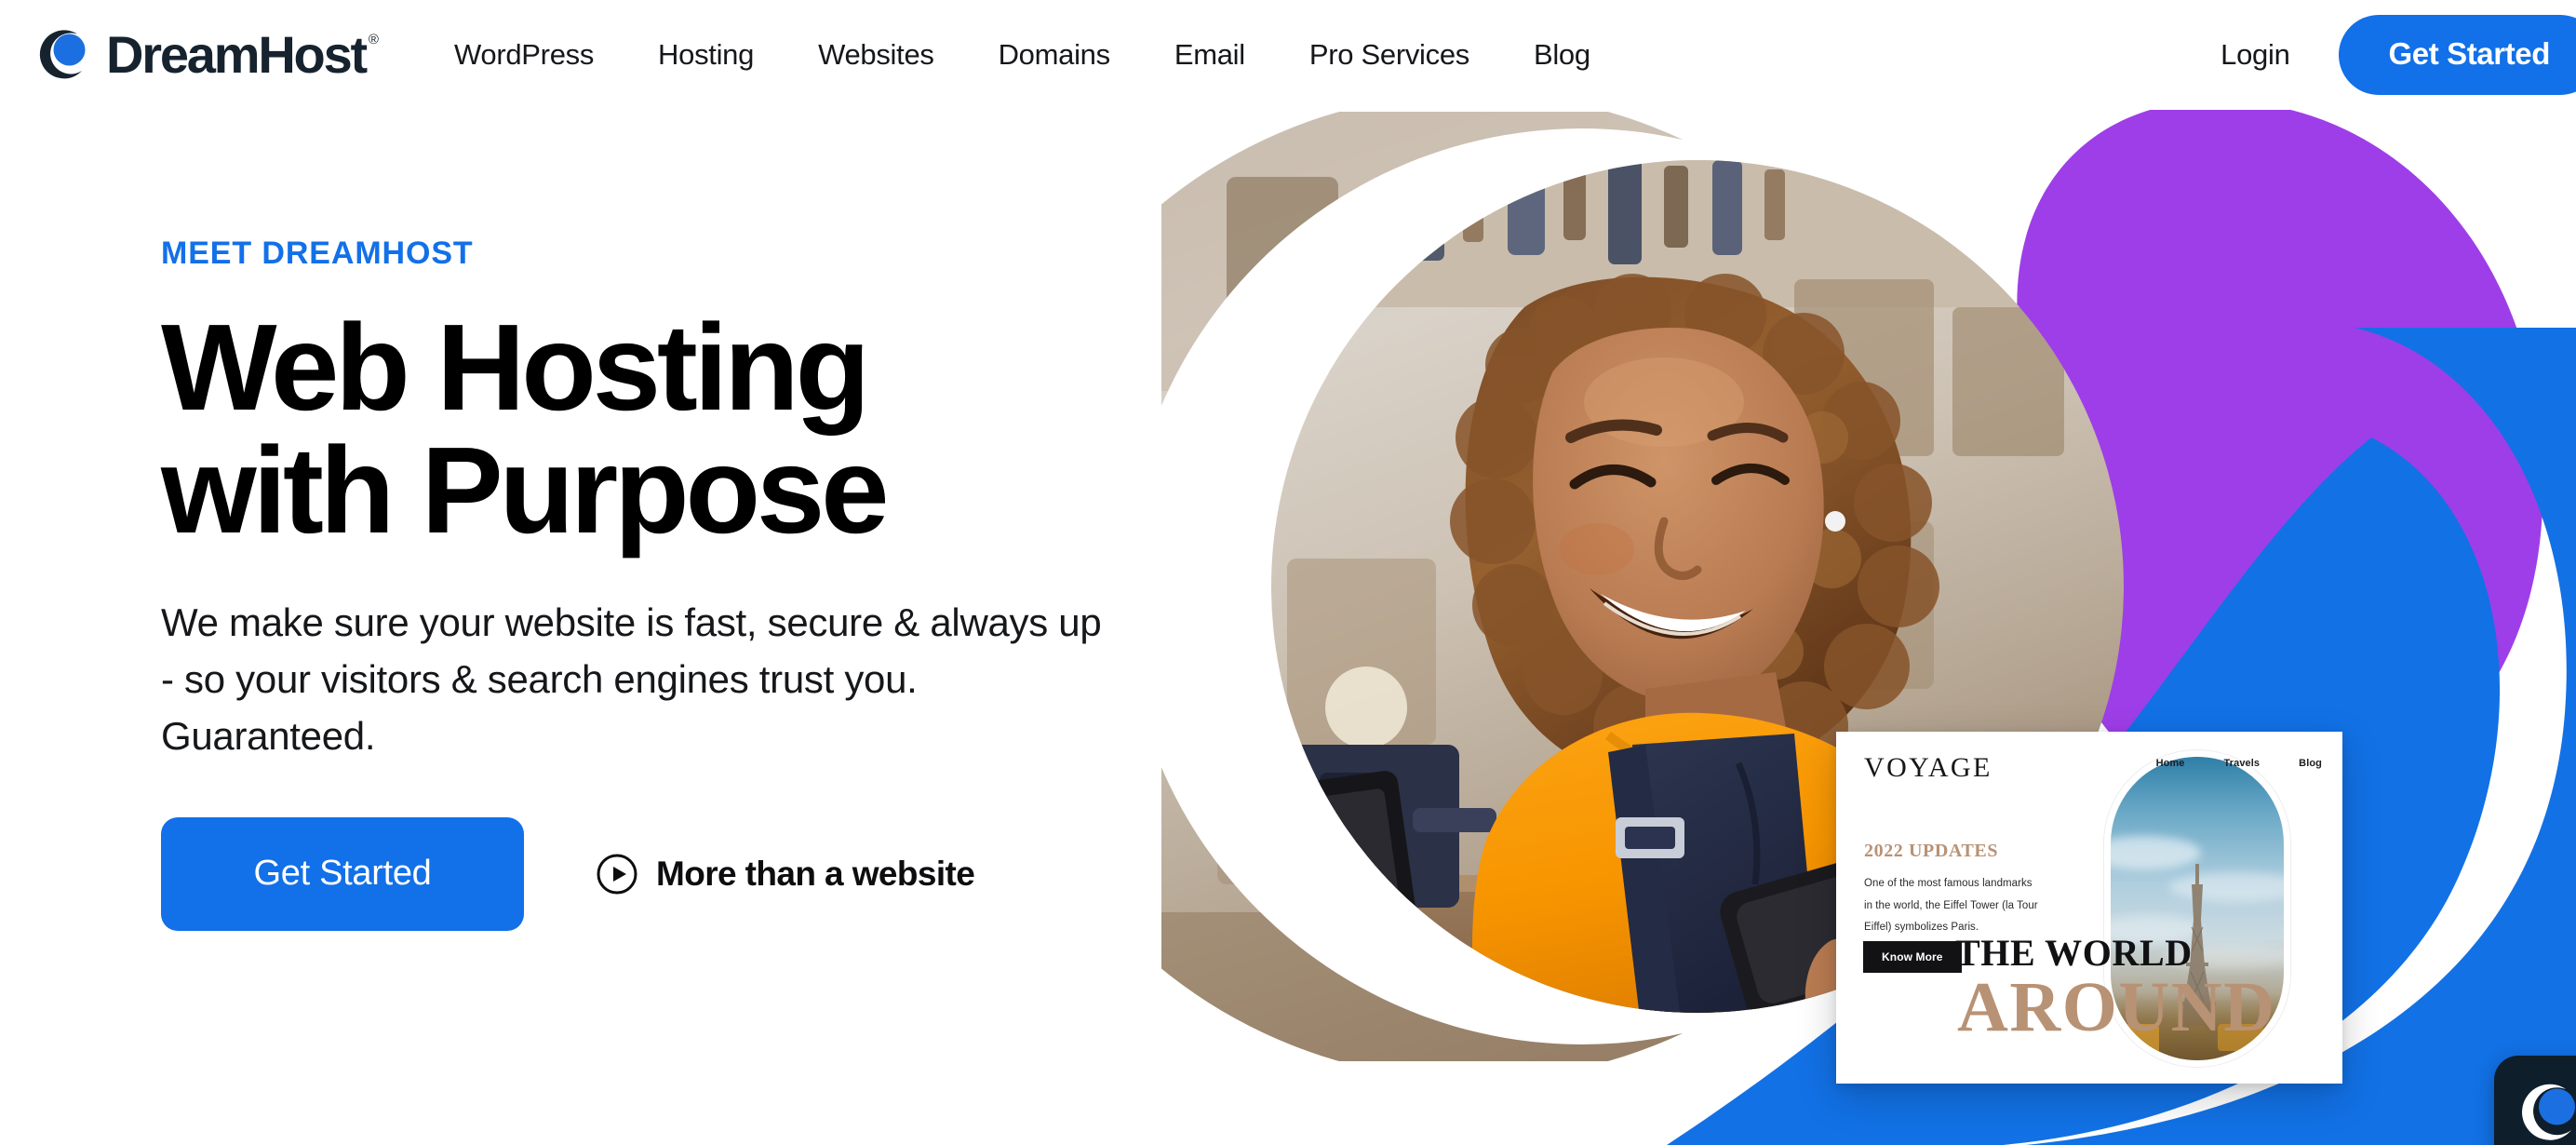 This screenshot has width=2576, height=1145. I want to click on login-link: Login, so click(2255, 55).